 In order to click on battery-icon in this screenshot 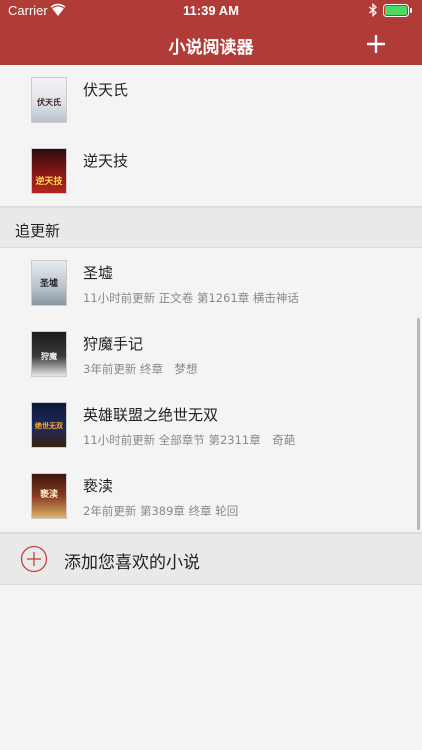, I will do `click(397, 10)`.